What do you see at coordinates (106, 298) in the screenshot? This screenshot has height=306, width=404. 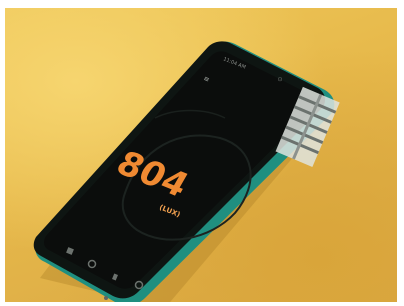 I see `home-dot-icon` at bounding box center [106, 298].